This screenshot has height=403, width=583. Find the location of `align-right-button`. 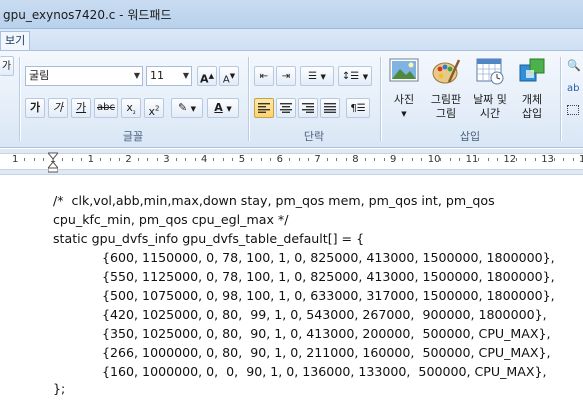

align-right-button is located at coordinates (308, 108).